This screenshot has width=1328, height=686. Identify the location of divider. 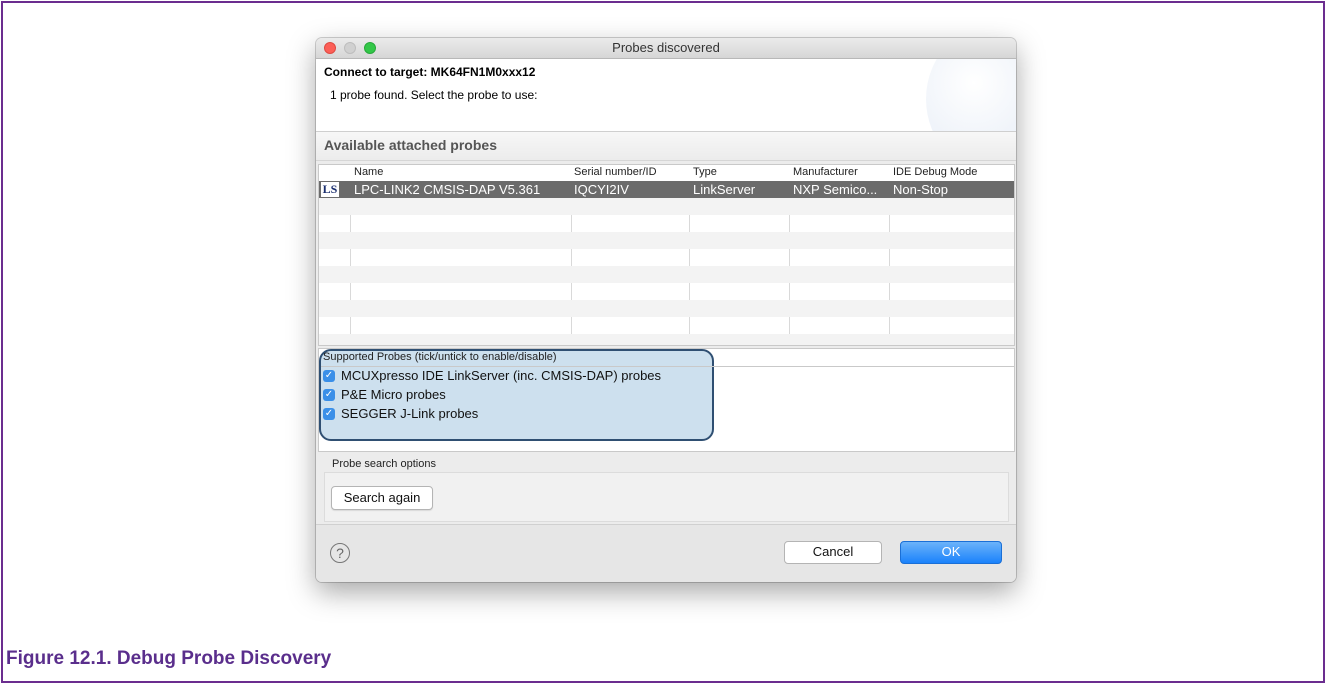
(667, 366).